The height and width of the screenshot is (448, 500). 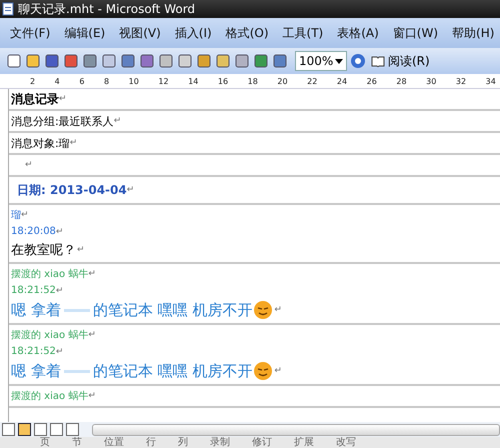 I want to click on menu-item: 帮助(H), so click(x=473, y=33).